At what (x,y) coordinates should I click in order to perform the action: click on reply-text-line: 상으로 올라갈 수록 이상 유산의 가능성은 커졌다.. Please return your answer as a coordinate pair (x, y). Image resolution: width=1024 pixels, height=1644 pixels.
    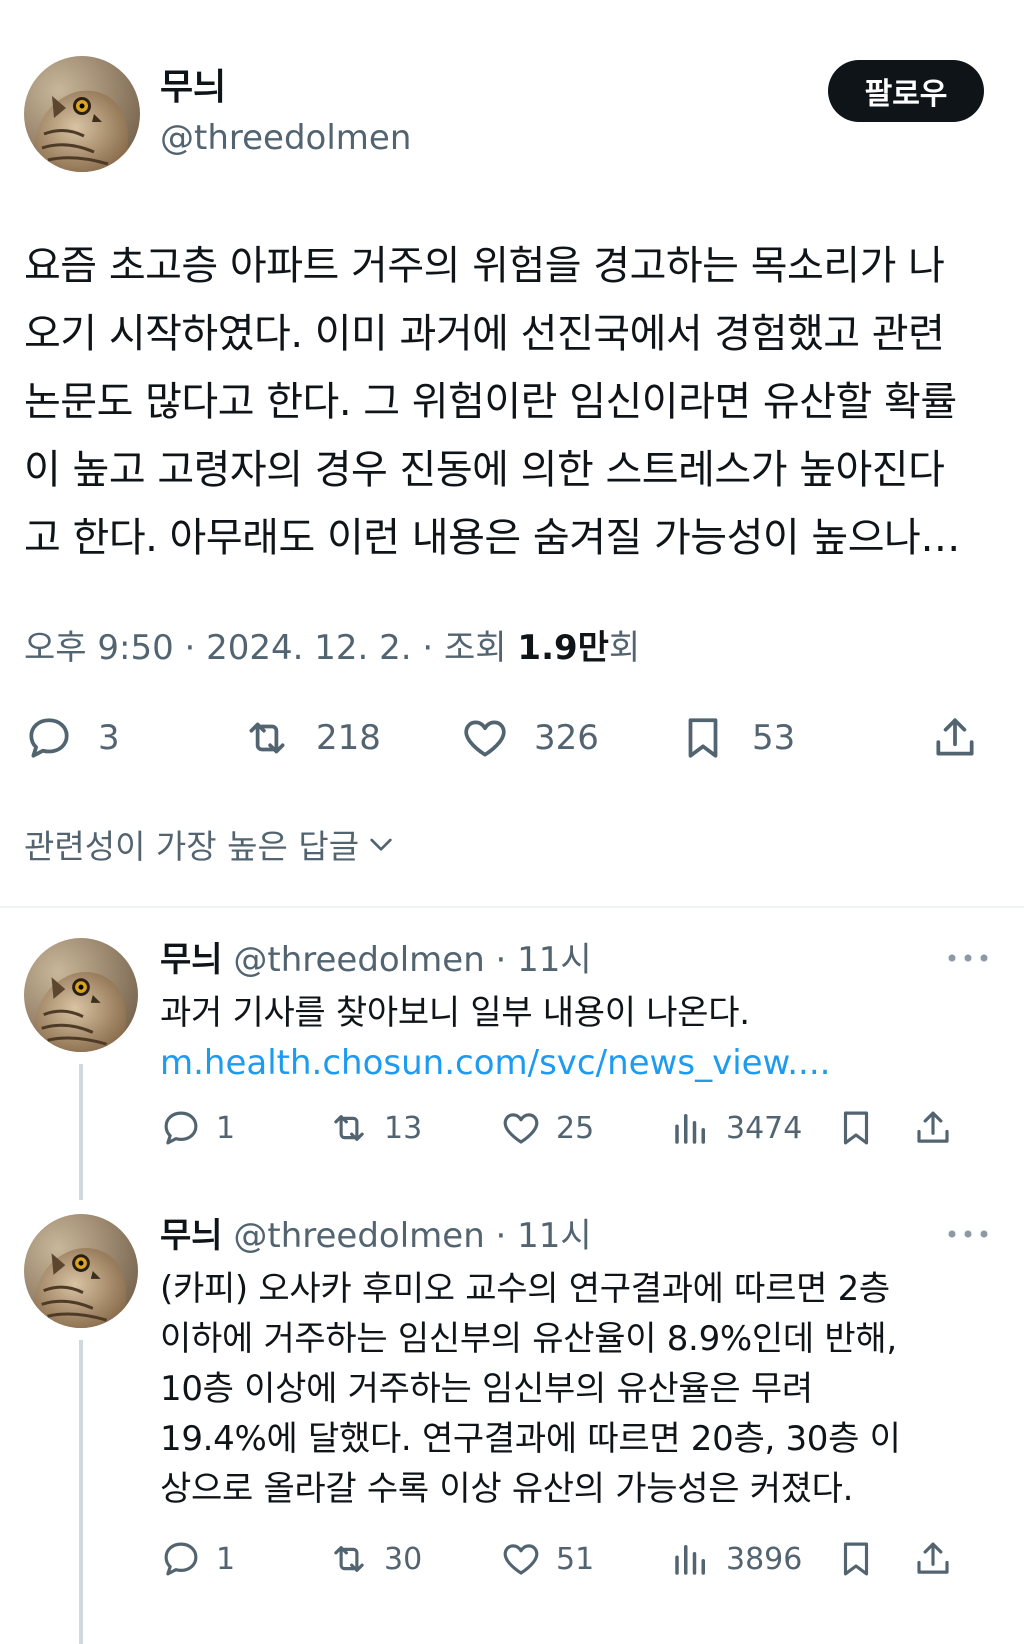
    Looking at the image, I should click on (507, 1489).